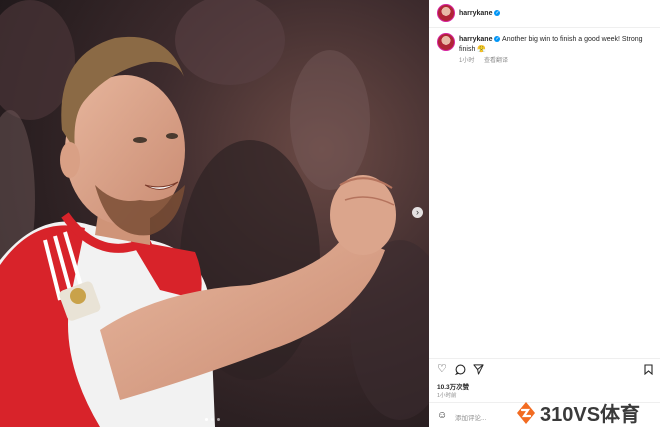 Image resolution: width=660 pixels, height=428 pixels. I want to click on post-header: harrykane ✓, so click(544, 14).